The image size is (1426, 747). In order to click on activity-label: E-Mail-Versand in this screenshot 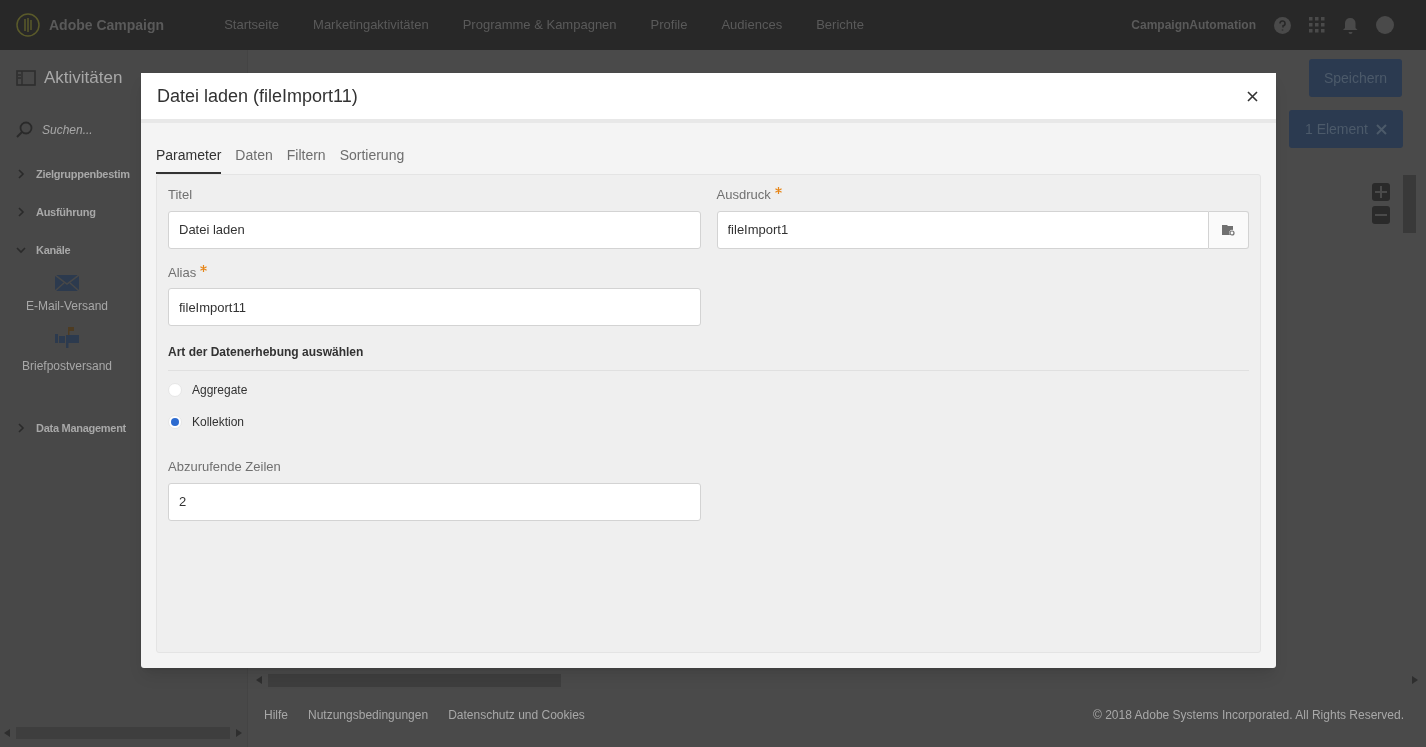, I will do `click(67, 306)`.